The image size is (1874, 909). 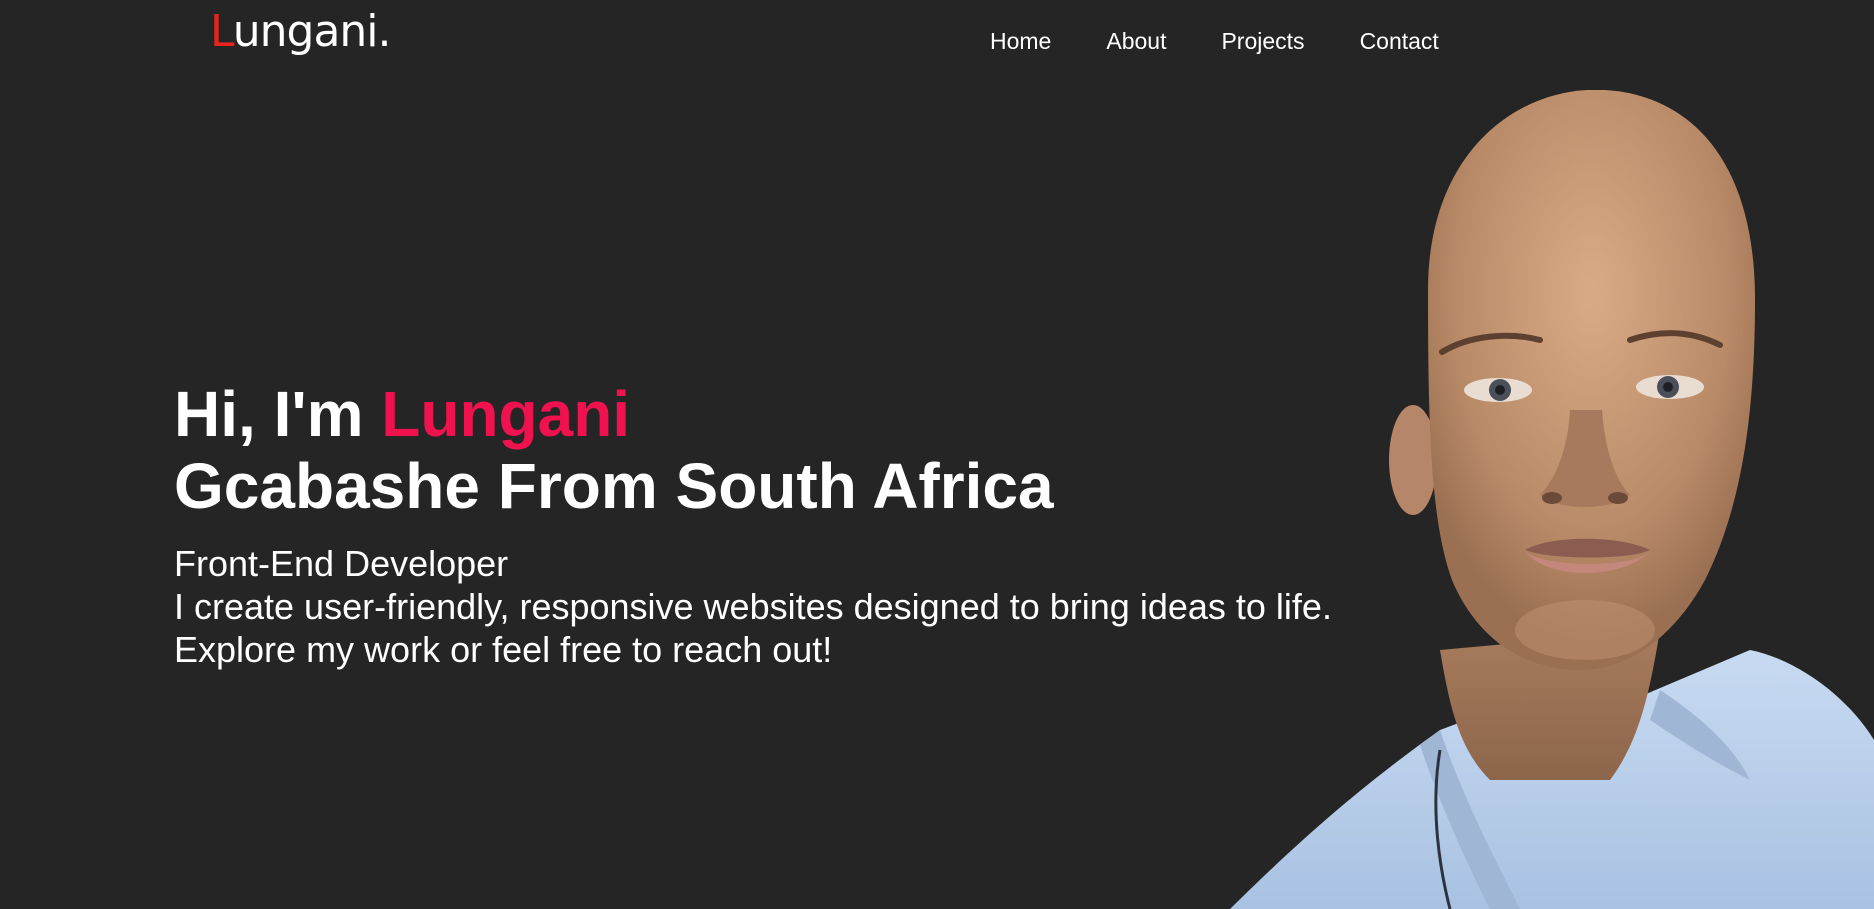 What do you see at coordinates (278, 414) in the screenshot?
I see `hero-greeting-prefix: Hi, I'm` at bounding box center [278, 414].